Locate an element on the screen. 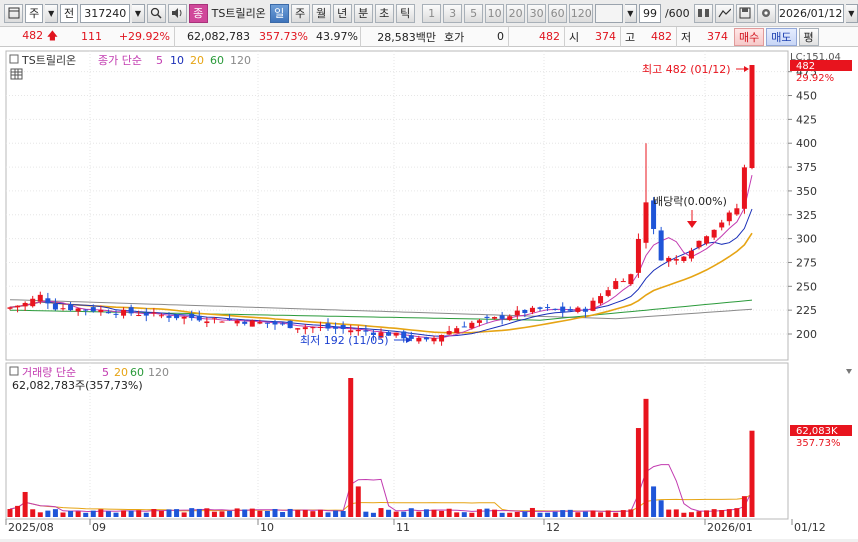 This screenshot has width=858, height=542. sell-button: 매도 is located at coordinates (781, 36).